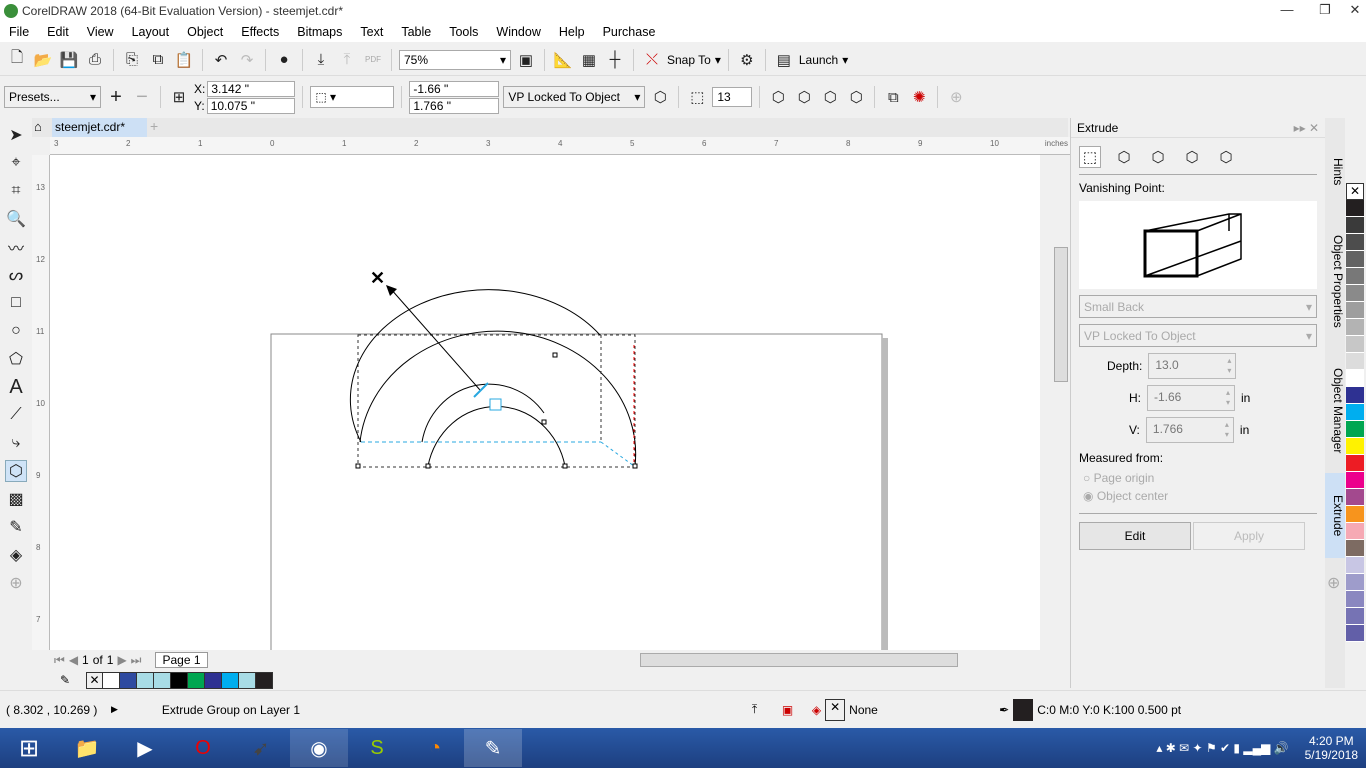 This screenshot has width=1366, height=768. Describe the element at coordinates (95, 60) in the screenshot. I see `print-icon: ⎙` at that location.